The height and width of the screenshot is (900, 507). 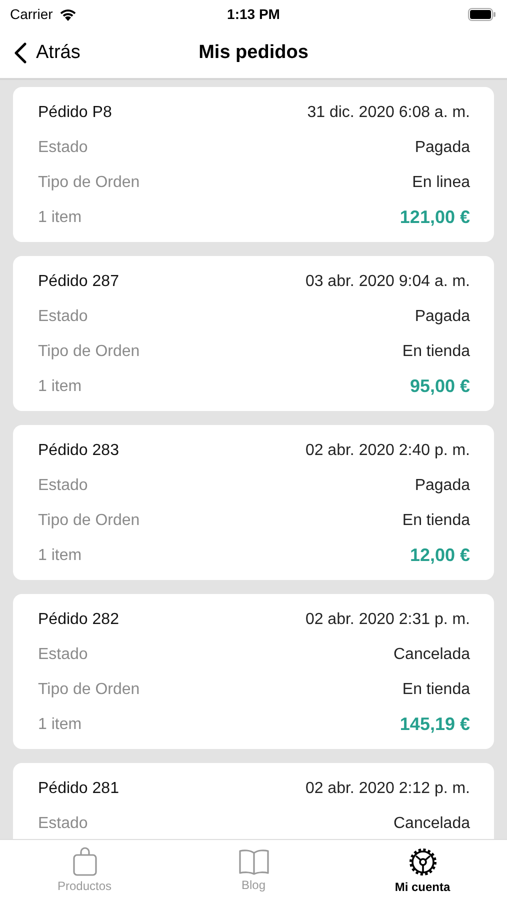 What do you see at coordinates (75, 113) in the screenshot?
I see `order-number: Pédido P8` at bounding box center [75, 113].